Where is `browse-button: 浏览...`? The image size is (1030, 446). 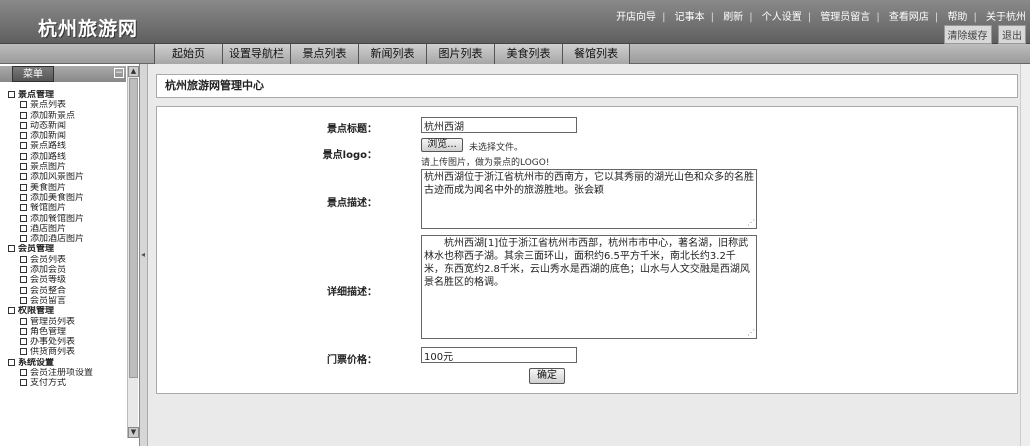
browse-button: 浏览... is located at coordinates (442, 145).